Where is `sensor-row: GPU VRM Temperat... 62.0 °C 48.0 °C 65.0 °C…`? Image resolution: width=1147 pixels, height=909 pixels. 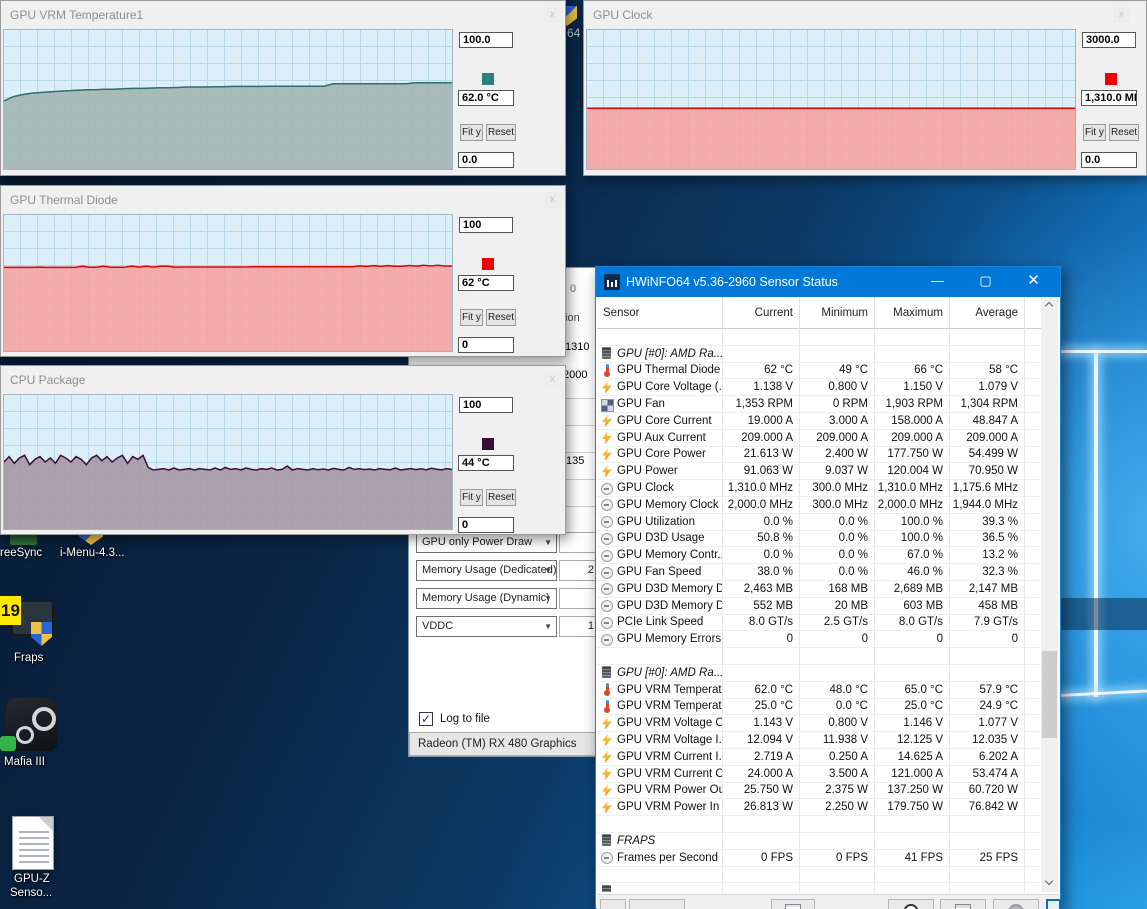 sensor-row: GPU VRM Temperat... 62.0 °C 48.0 °C 65.0 °C… is located at coordinates (819, 690).